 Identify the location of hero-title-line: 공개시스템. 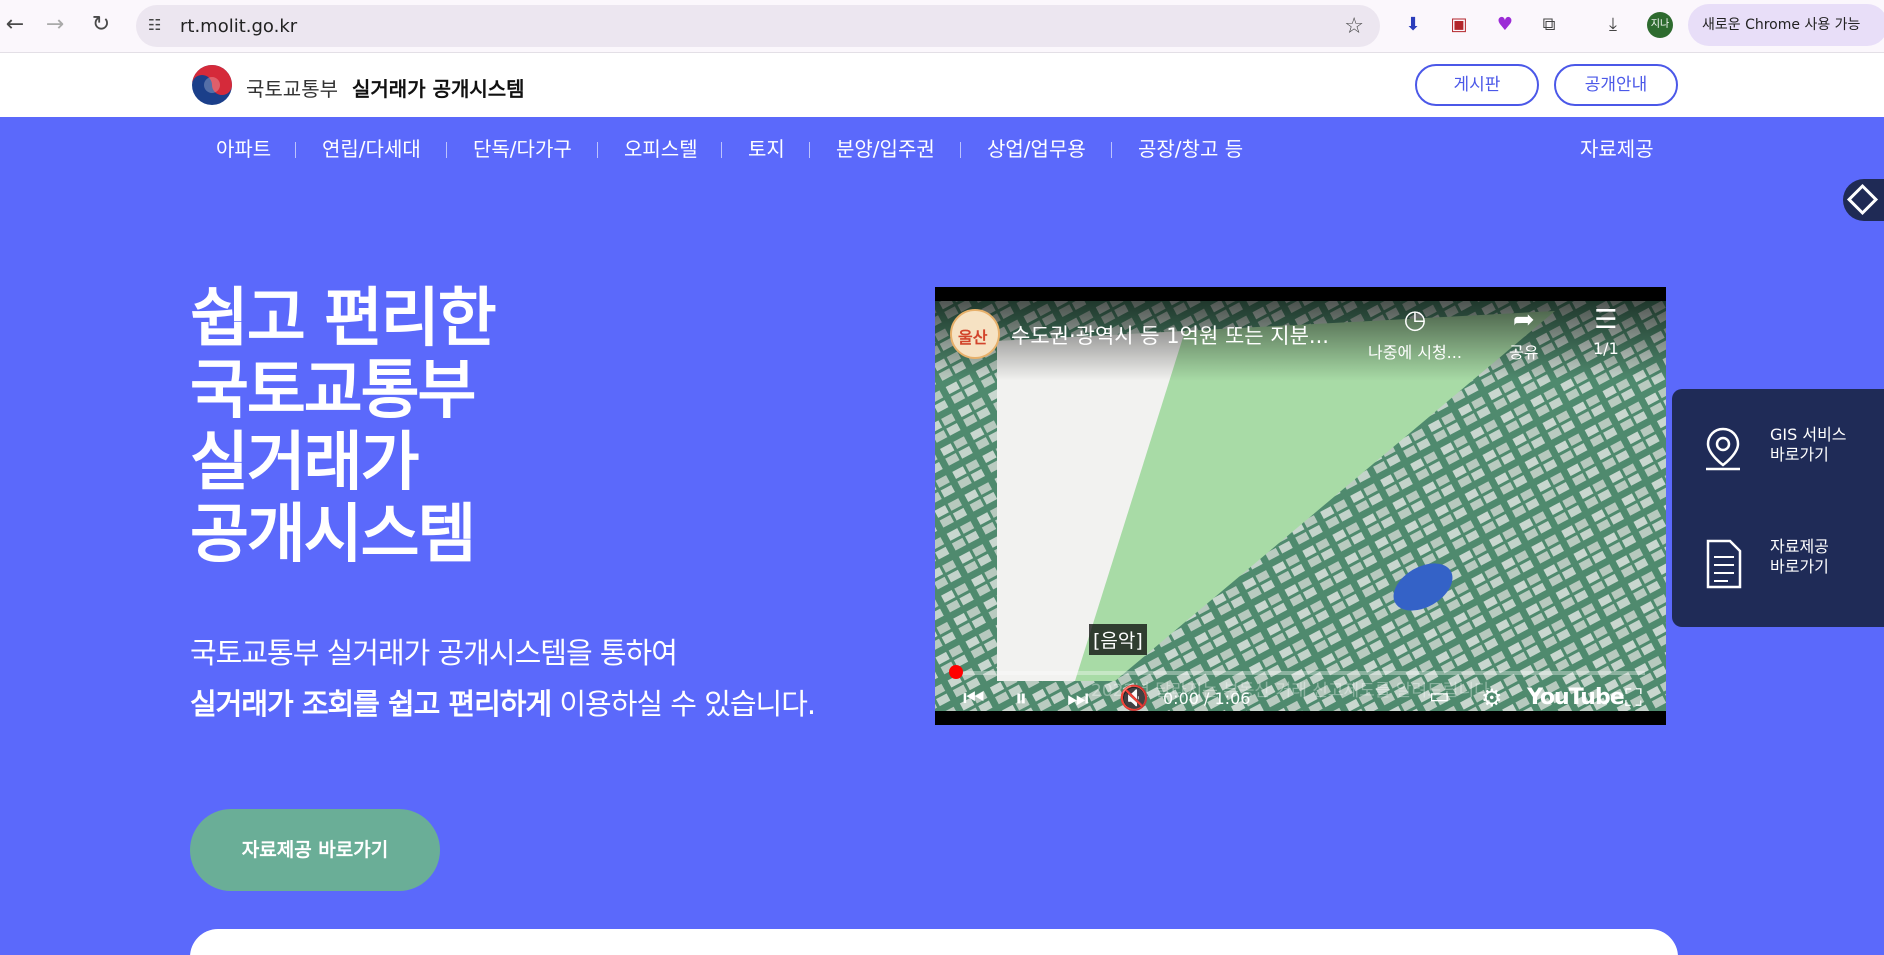
(333, 535).